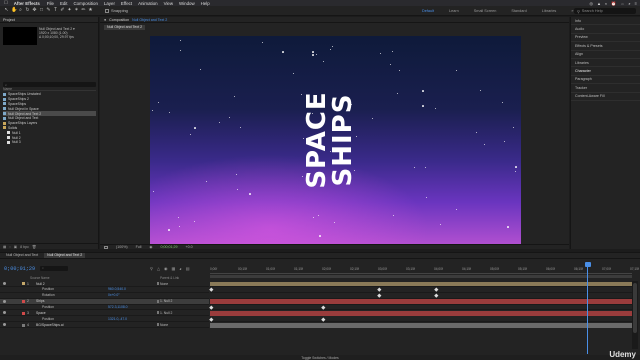 Image resolution: width=640 pixels, height=360 pixels. What do you see at coordinates (49, 142) in the screenshot?
I see `project-item: Null 3` at bounding box center [49, 142].